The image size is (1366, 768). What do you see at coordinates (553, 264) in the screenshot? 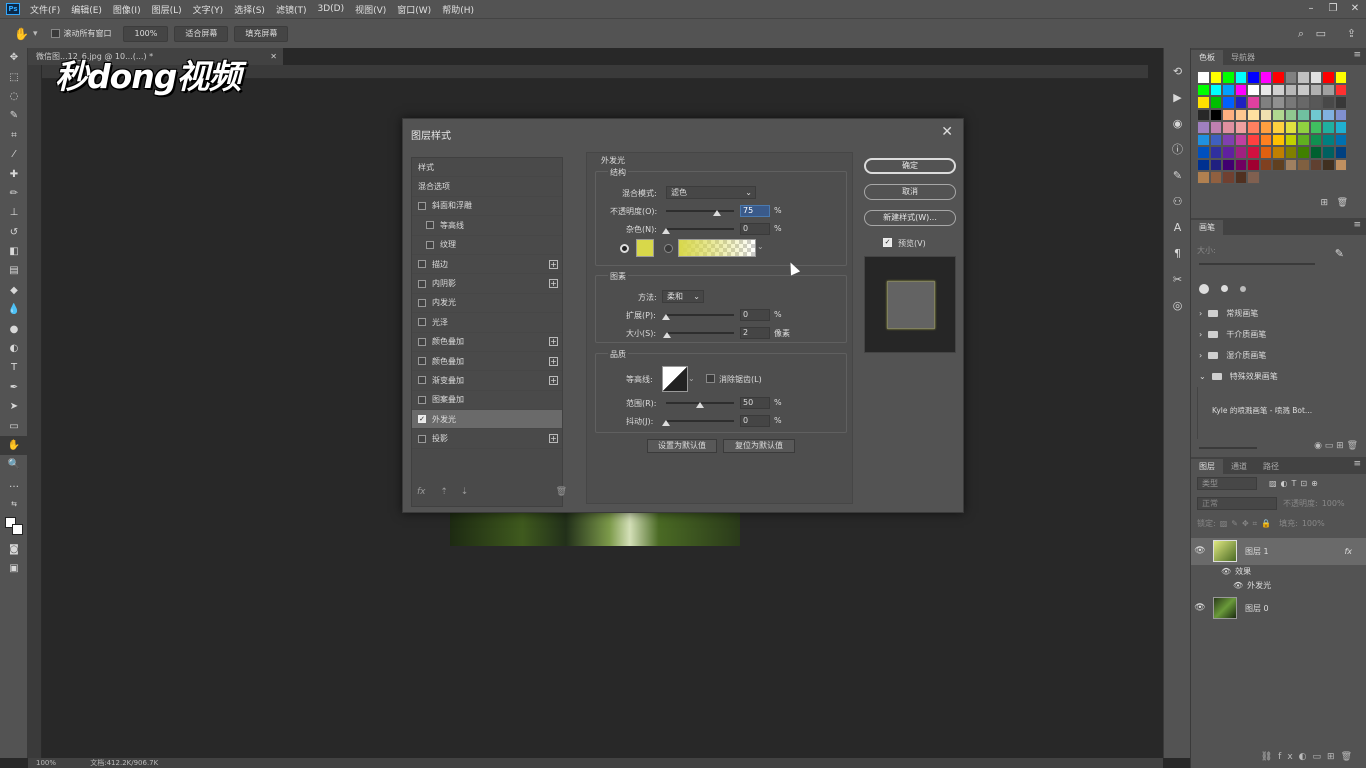
I see `add-effect-icon: +` at bounding box center [553, 264].